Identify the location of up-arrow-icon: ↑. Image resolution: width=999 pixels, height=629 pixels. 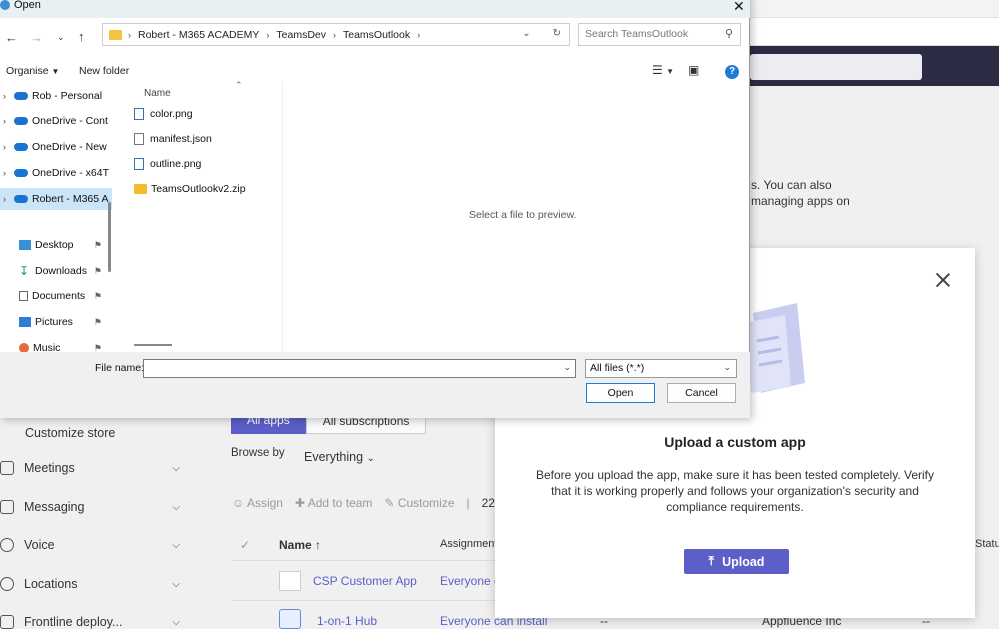
(81, 36).